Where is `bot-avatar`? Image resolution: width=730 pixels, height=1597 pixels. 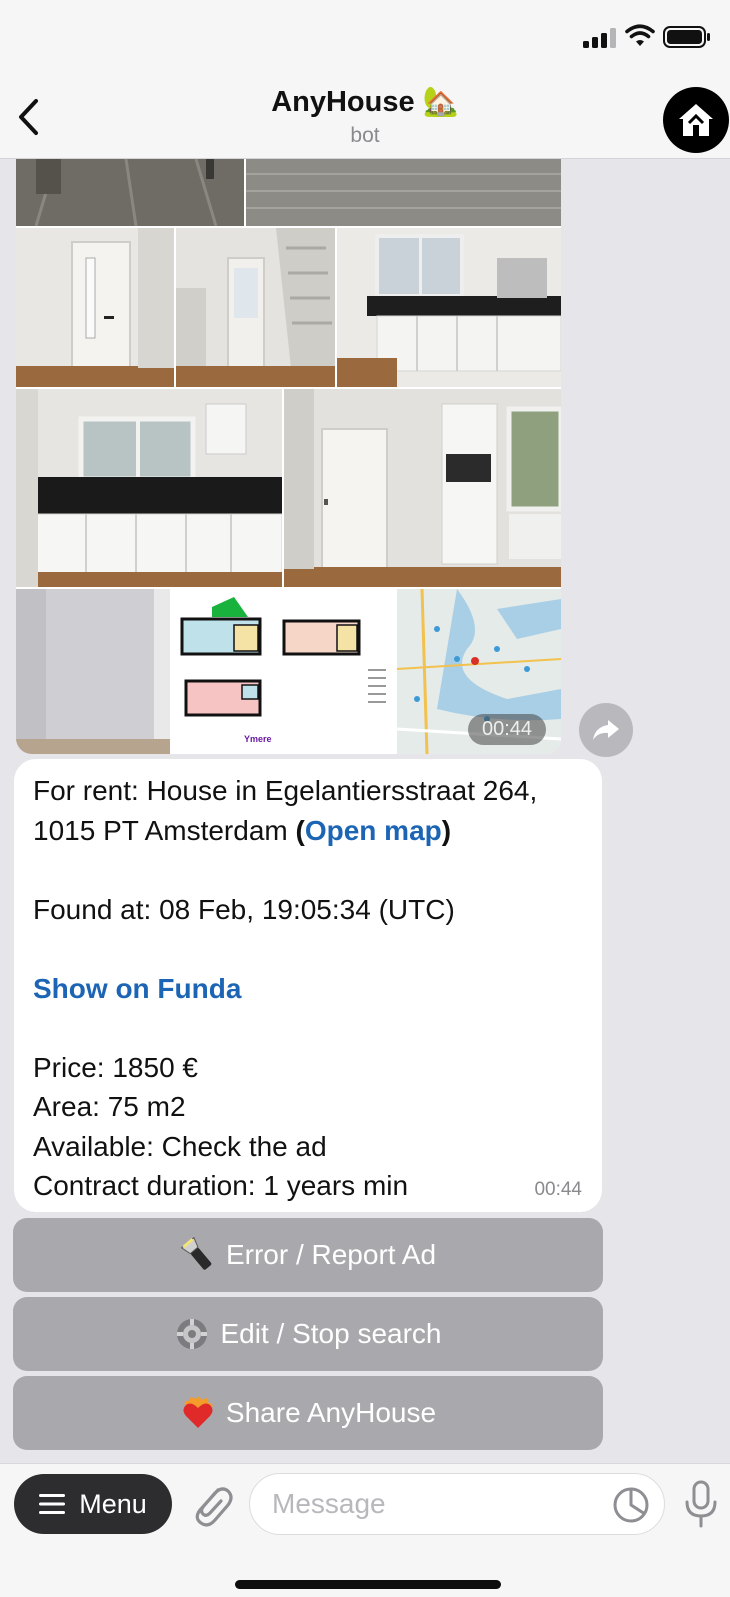 bot-avatar is located at coordinates (696, 120).